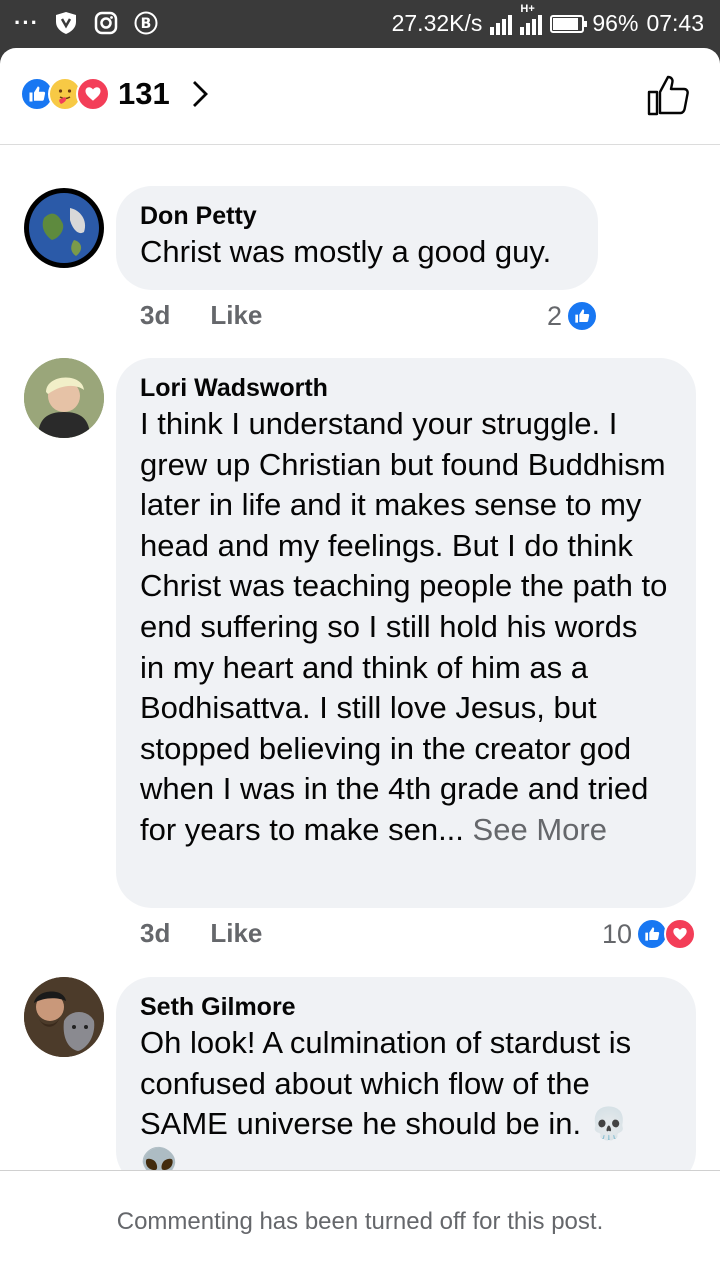 This screenshot has height=1280, width=720. I want to click on comment-text: Christ was mostly a good guy., so click(346, 251).